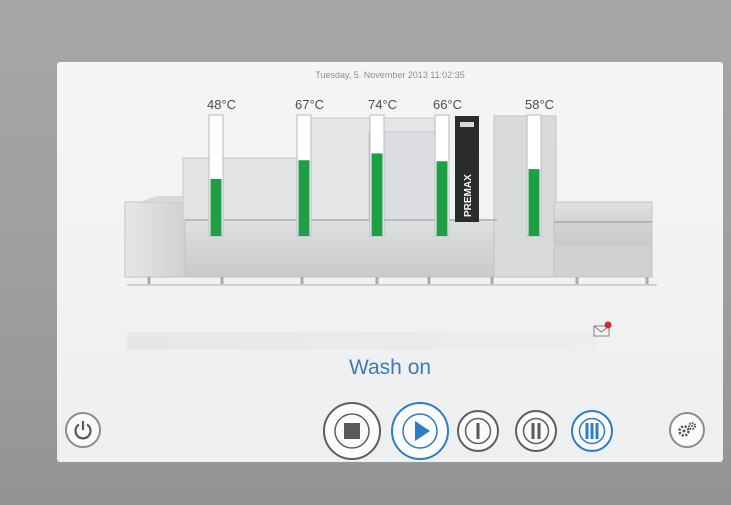 This screenshot has width=731, height=505. I want to click on play-icon, so click(420, 431).